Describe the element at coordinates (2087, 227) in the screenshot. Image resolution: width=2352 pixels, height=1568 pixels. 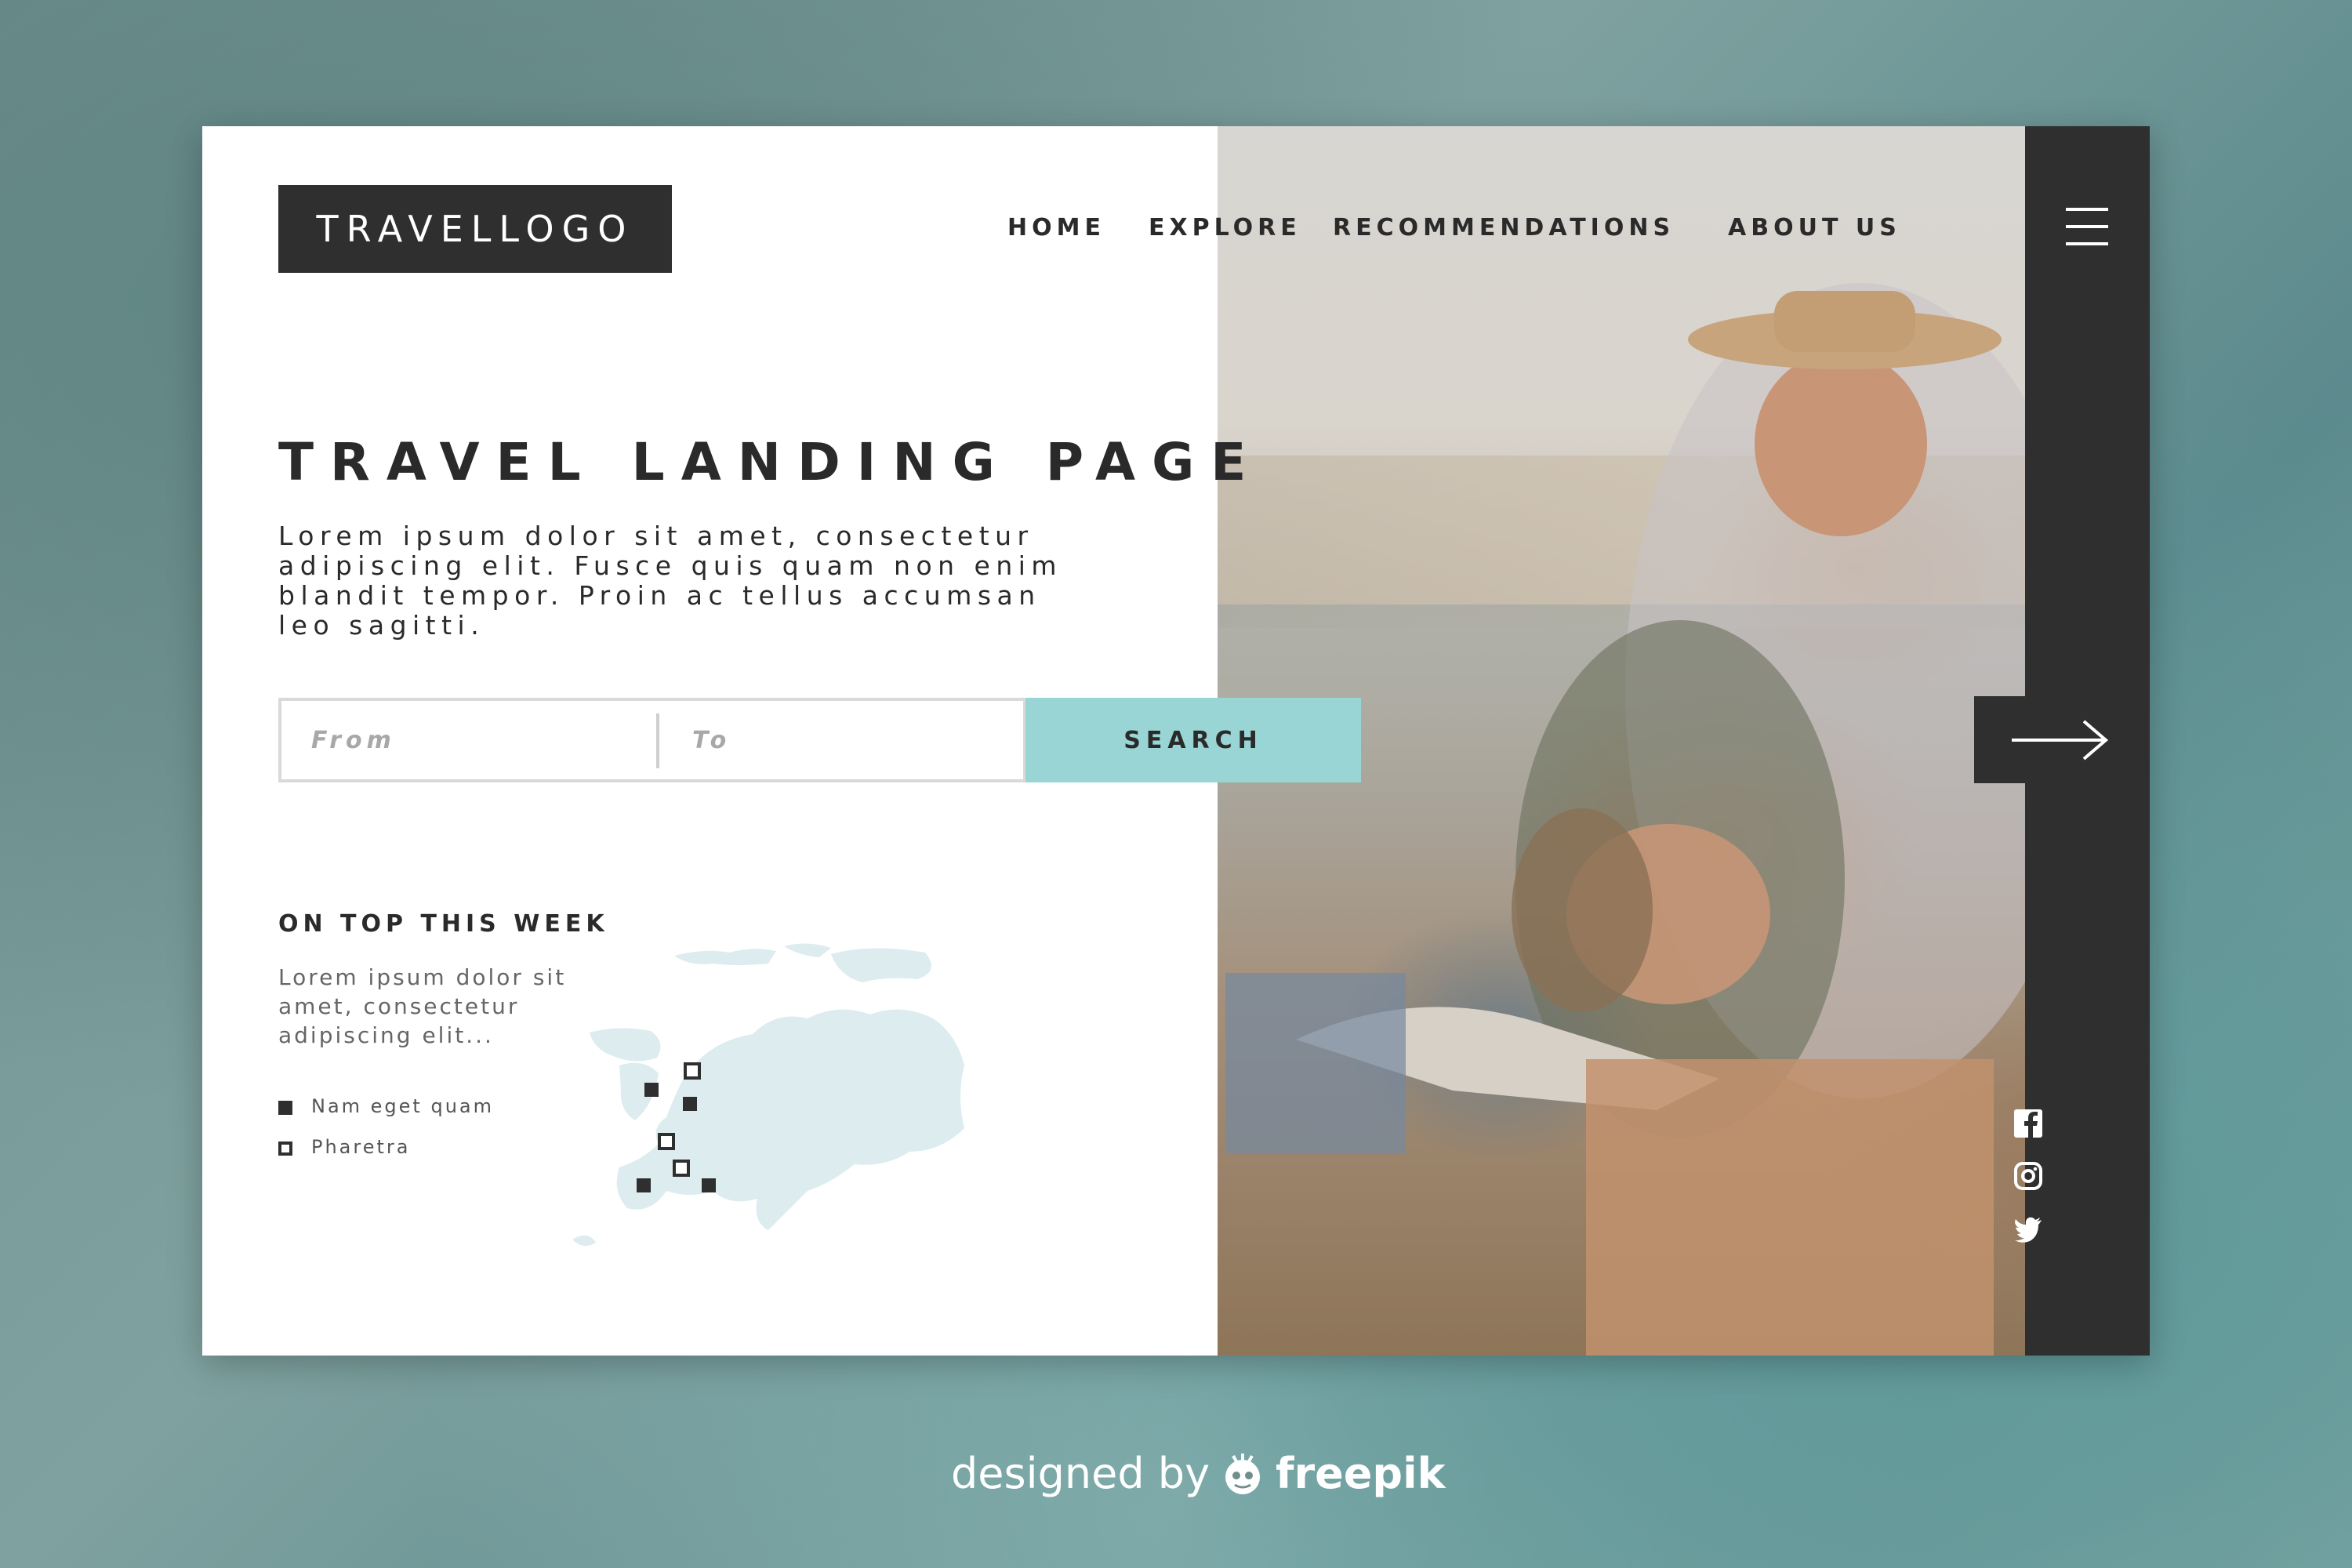
I see `menu-icon` at that location.